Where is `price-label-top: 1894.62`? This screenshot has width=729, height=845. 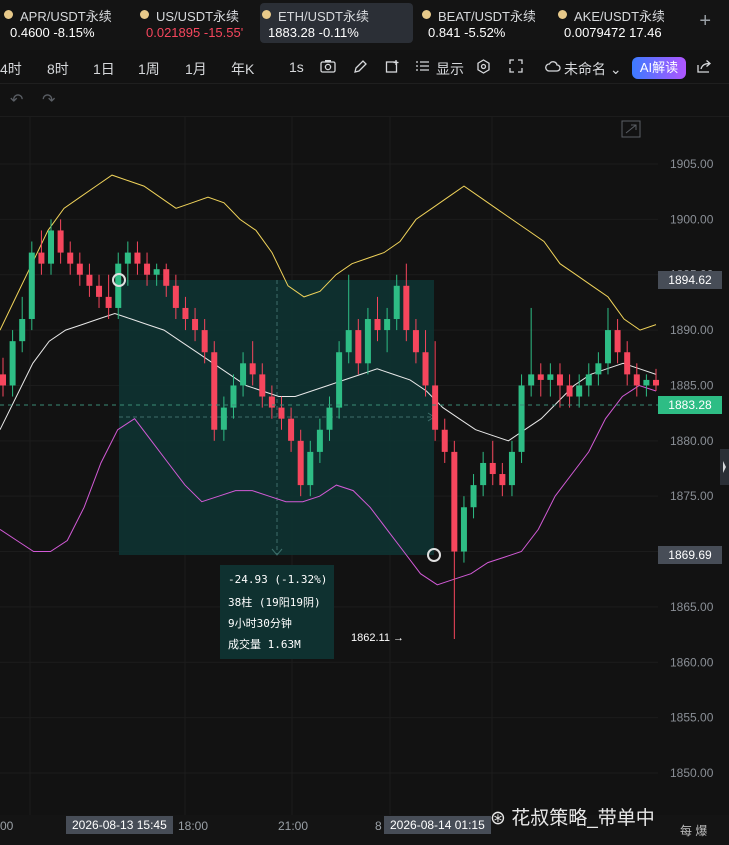
price-label-top: 1894.62 is located at coordinates (690, 280).